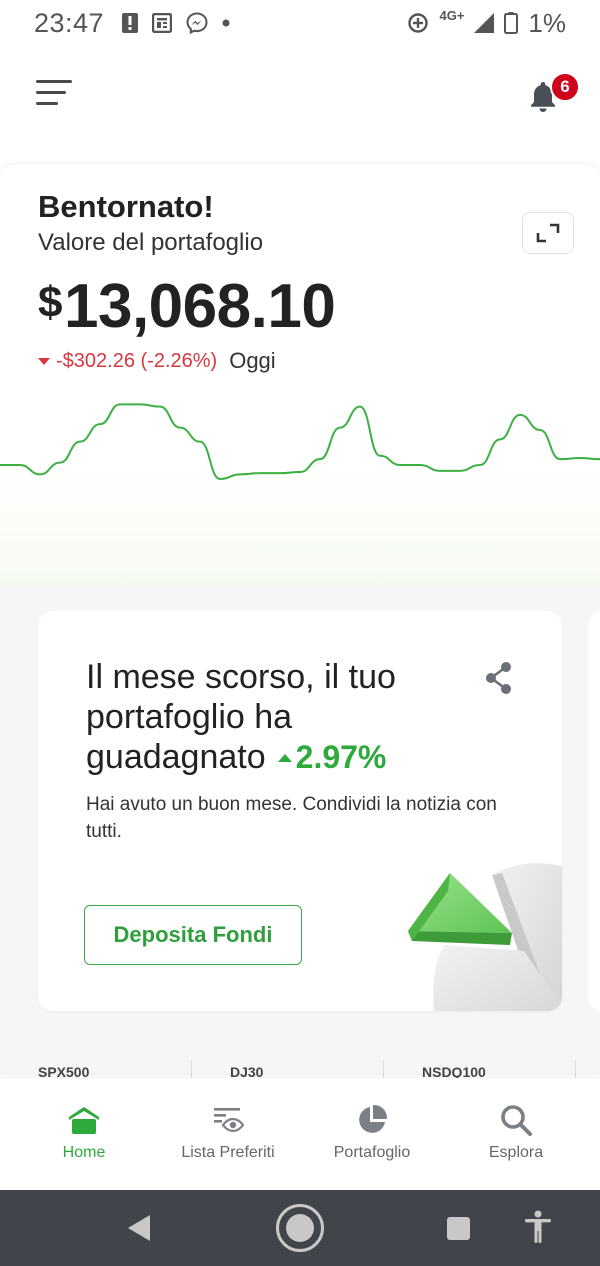  I want to click on system-nav-bar, so click(300, 1228).